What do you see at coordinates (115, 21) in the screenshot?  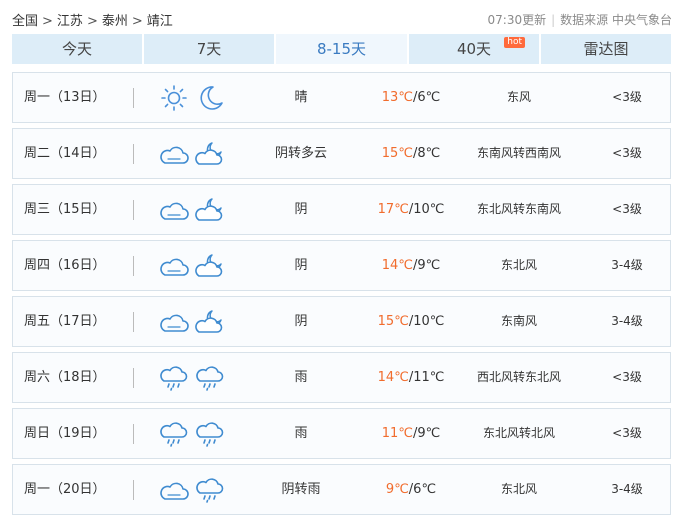 I see `breadcrumb-item-city: 泰州` at bounding box center [115, 21].